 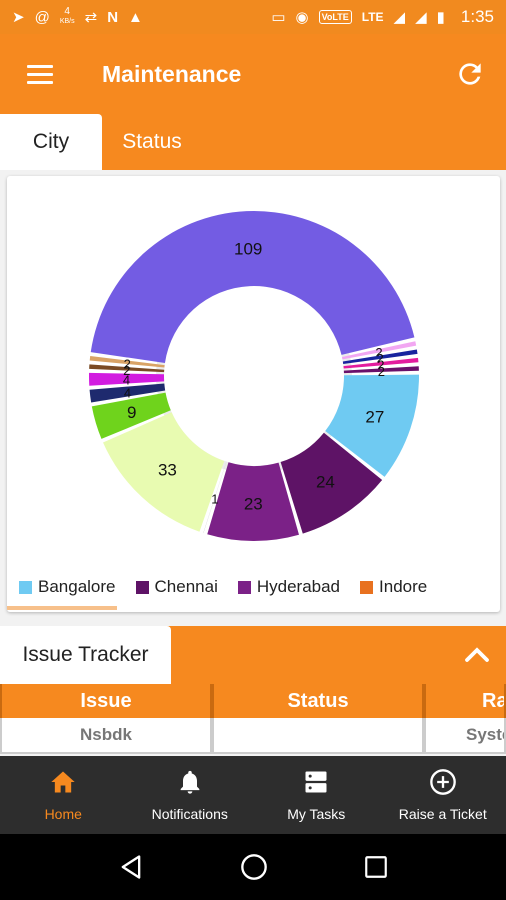 What do you see at coordinates (91, 17) in the screenshot?
I see `sync-icon: ⇄` at bounding box center [91, 17].